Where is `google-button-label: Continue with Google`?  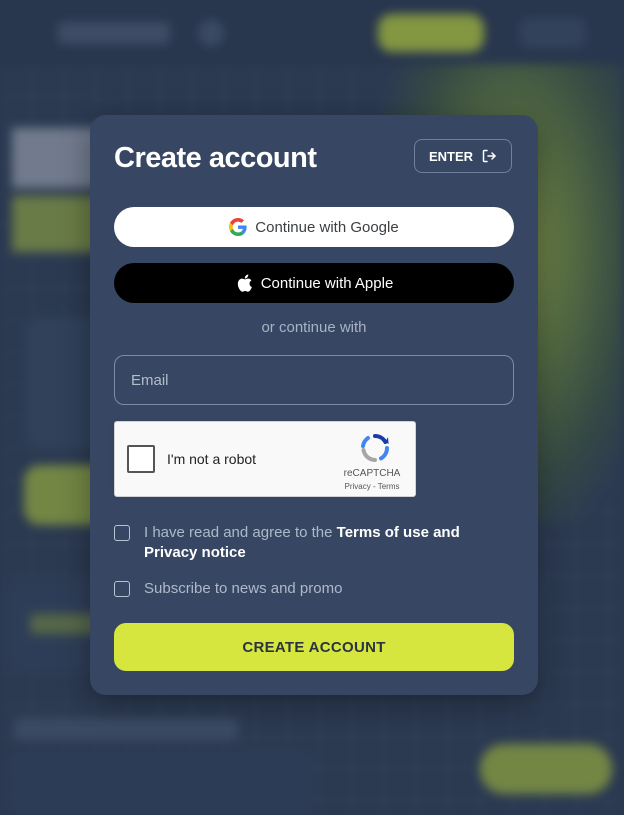
google-button-label: Continue with Google is located at coordinates (327, 227).